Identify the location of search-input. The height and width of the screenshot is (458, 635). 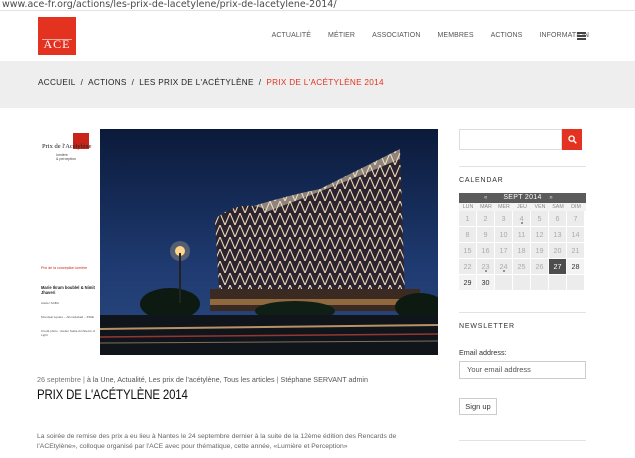
(510, 139).